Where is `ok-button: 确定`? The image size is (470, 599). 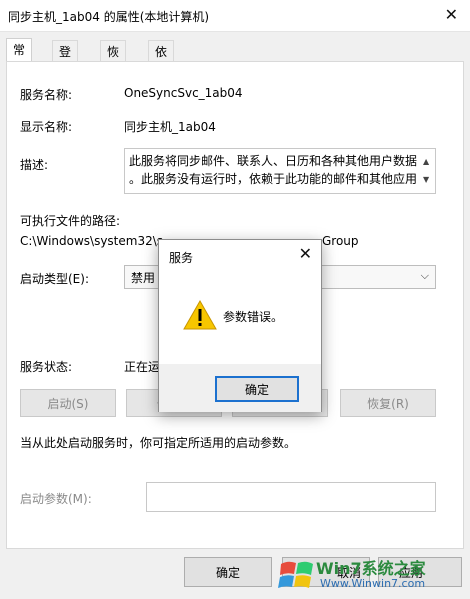 ok-button: 确定 is located at coordinates (228, 572).